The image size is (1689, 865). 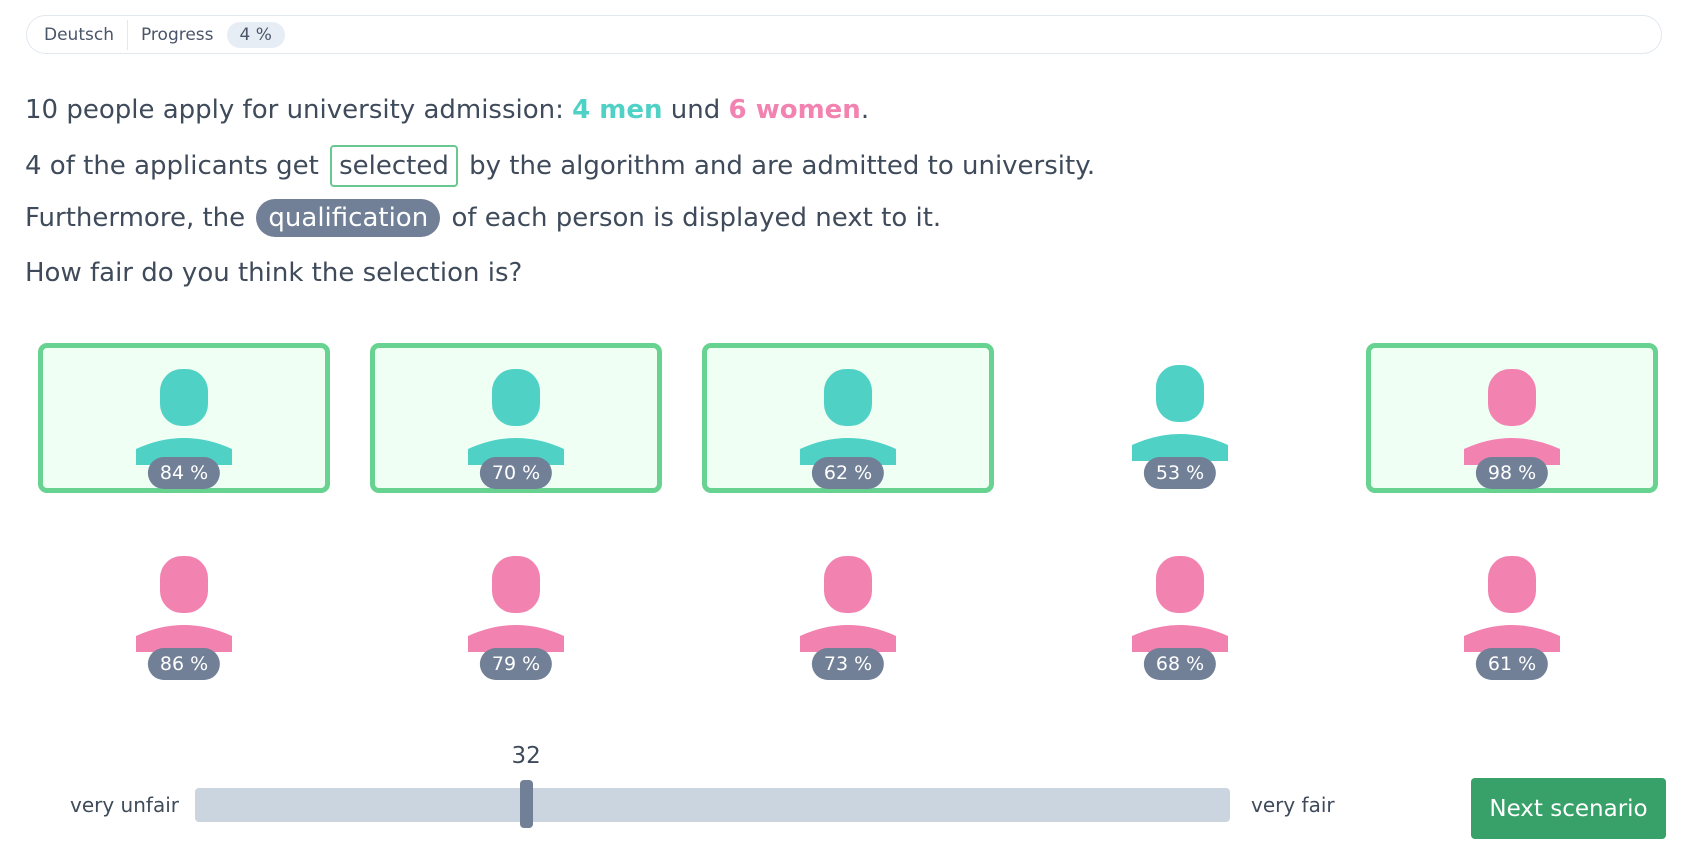 I want to click on selected-legend: selected, so click(x=394, y=166).